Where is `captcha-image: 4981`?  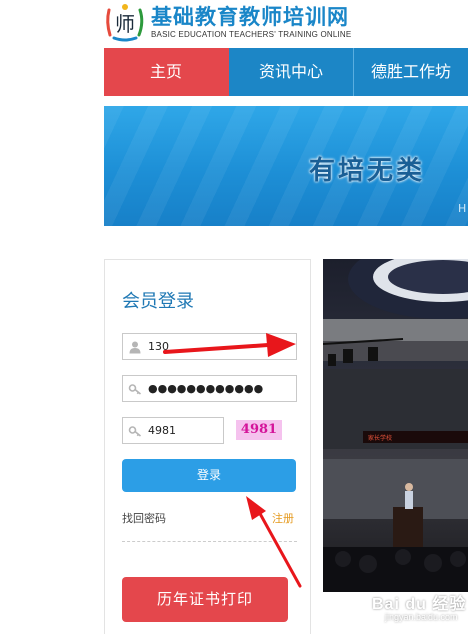 captcha-image: 4981 is located at coordinates (259, 430).